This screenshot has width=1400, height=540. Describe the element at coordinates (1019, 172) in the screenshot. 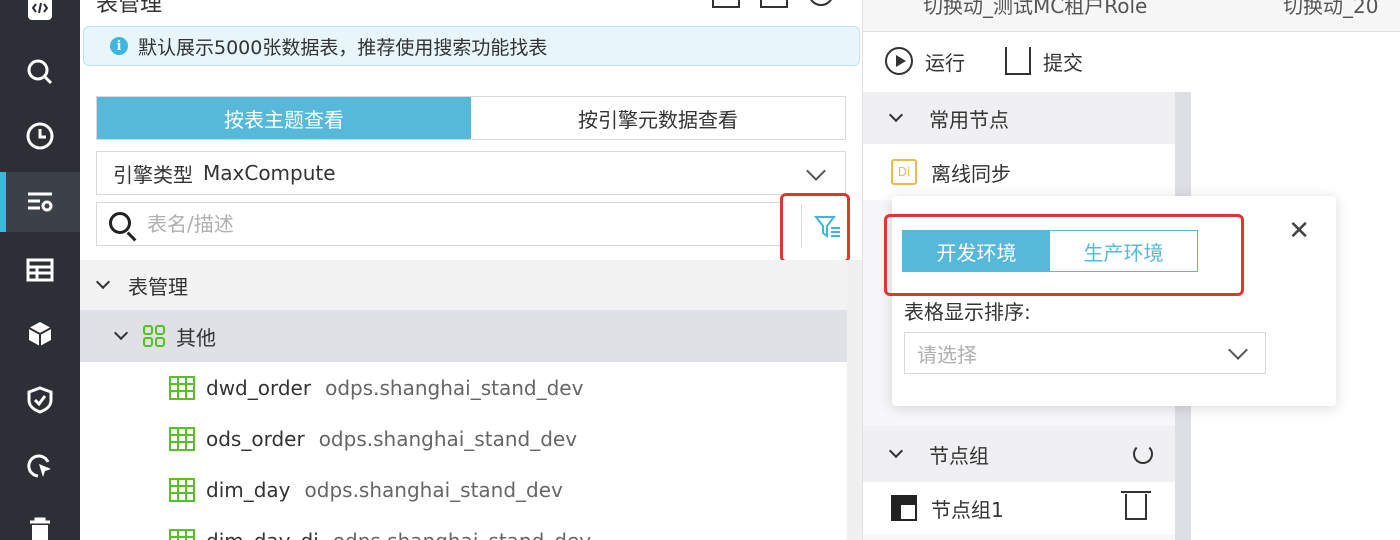

I see `node-offline-sync: Di 离线同步` at that location.